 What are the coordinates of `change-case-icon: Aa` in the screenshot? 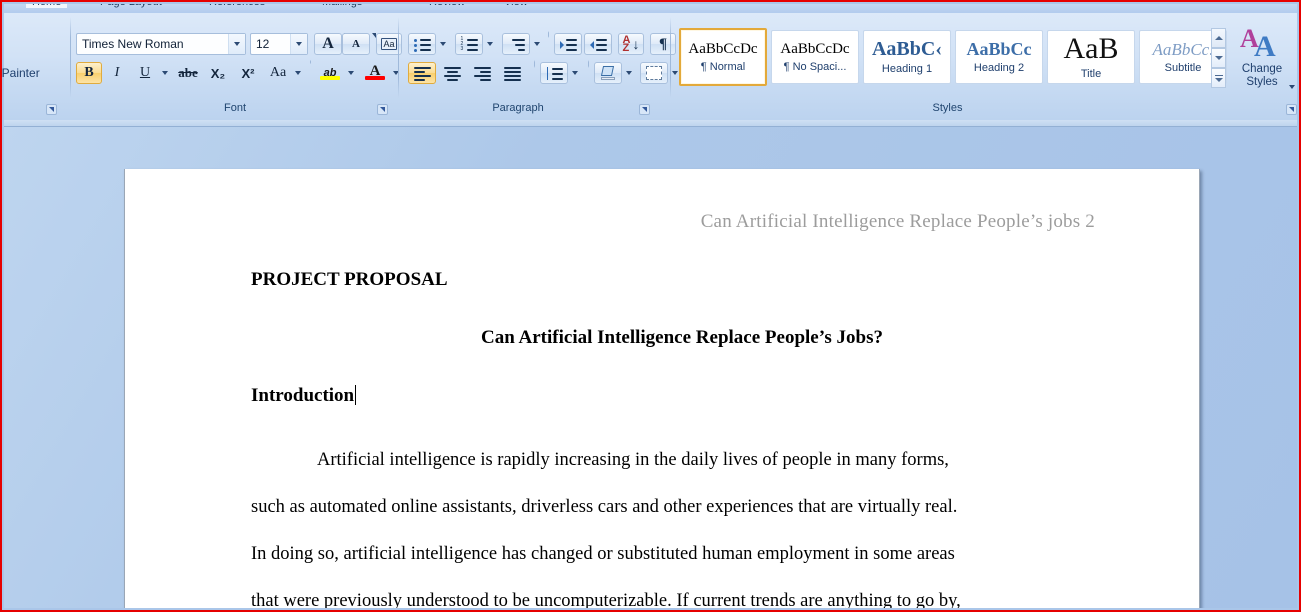 It's located at (278, 72).